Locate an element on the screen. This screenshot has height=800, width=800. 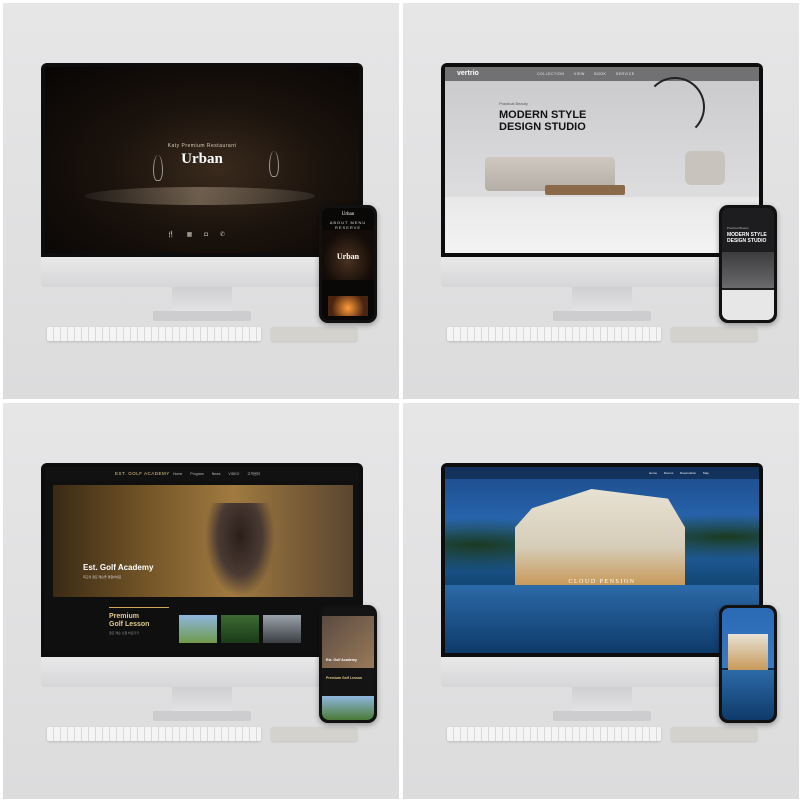
urban-desktop-screen: Katy Premium Restaurant Urban 🍴▦◘✆ is located at coordinates (202, 160).